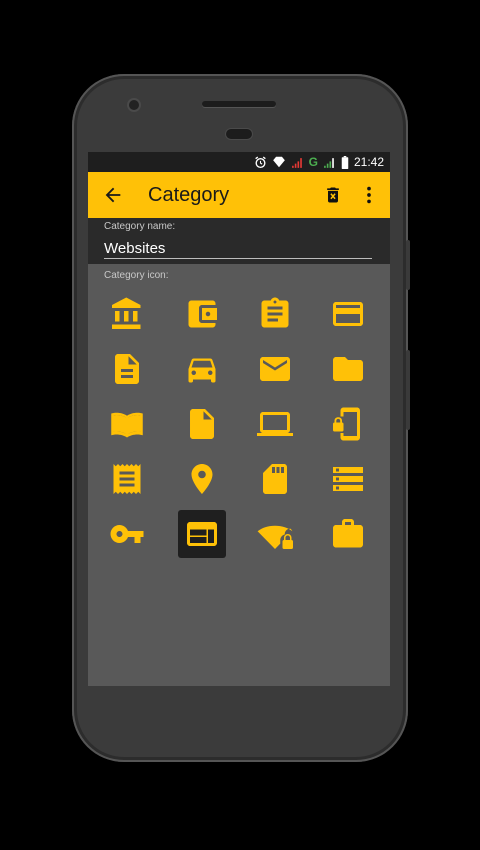 The height and width of the screenshot is (850, 480). What do you see at coordinates (239, 162) in the screenshot?
I see `status-bar: G 21:42` at bounding box center [239, 162].